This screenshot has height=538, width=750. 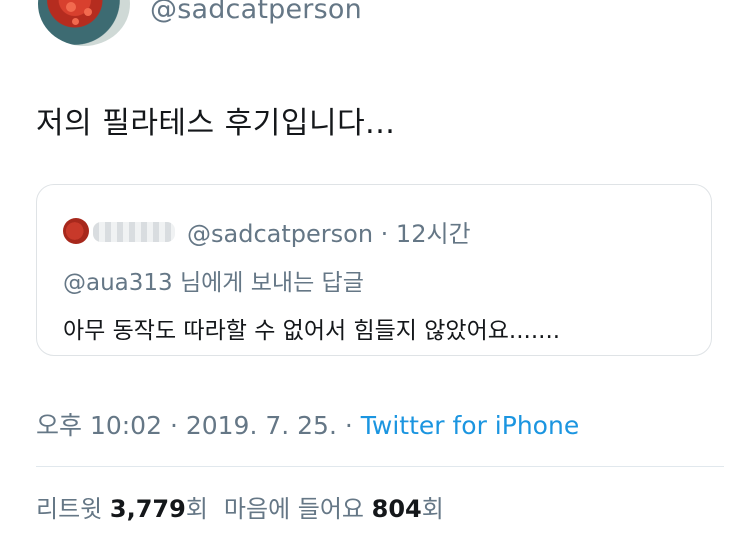 I want to click on quoted-tweet-meta: @sadcatperson · 12시간, so click(x=329, y=231).